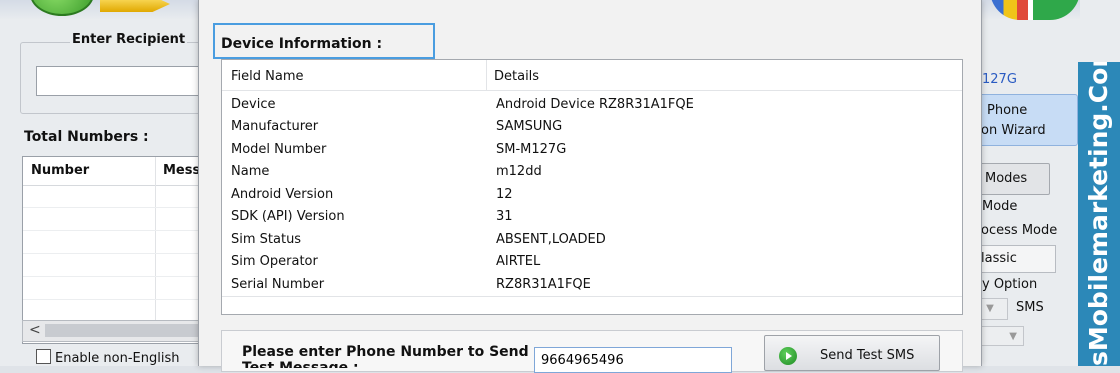  Describe the element at coordinates (999, 258) in the screenshot. I see `classic-mode-value: lassic` at that location.